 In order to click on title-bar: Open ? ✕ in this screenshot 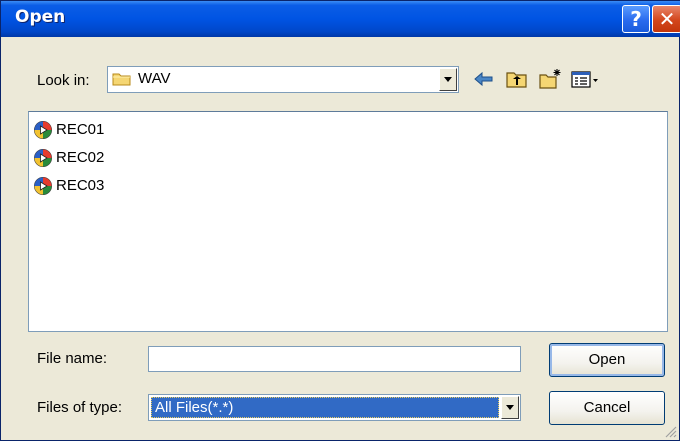, I will do `click(340, 19)`.